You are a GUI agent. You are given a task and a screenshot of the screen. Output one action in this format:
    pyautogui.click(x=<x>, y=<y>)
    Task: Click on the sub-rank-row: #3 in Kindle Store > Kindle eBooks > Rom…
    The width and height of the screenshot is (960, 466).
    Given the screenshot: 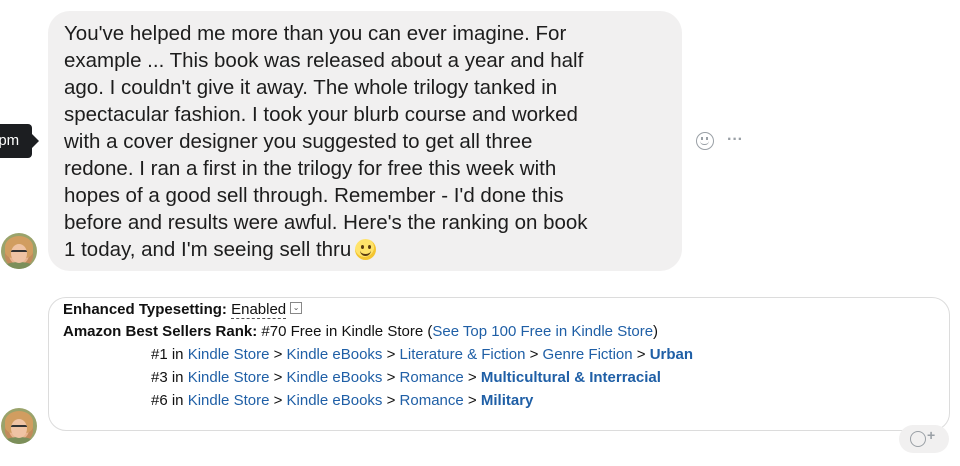 What is the action you would take?
    pyautogui.click(x=406, y=377)
    